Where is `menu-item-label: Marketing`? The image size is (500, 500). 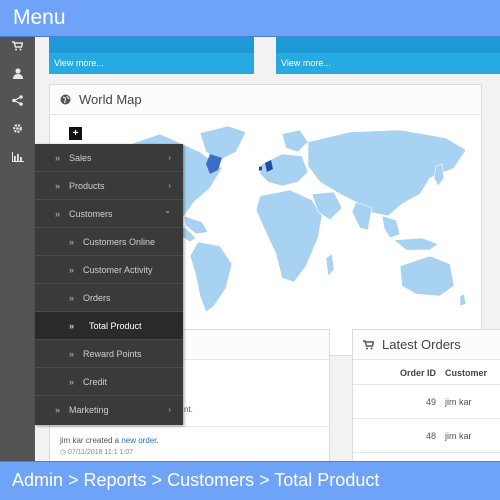 menu-item-label: Marketing is located at coordinates (89, 410).